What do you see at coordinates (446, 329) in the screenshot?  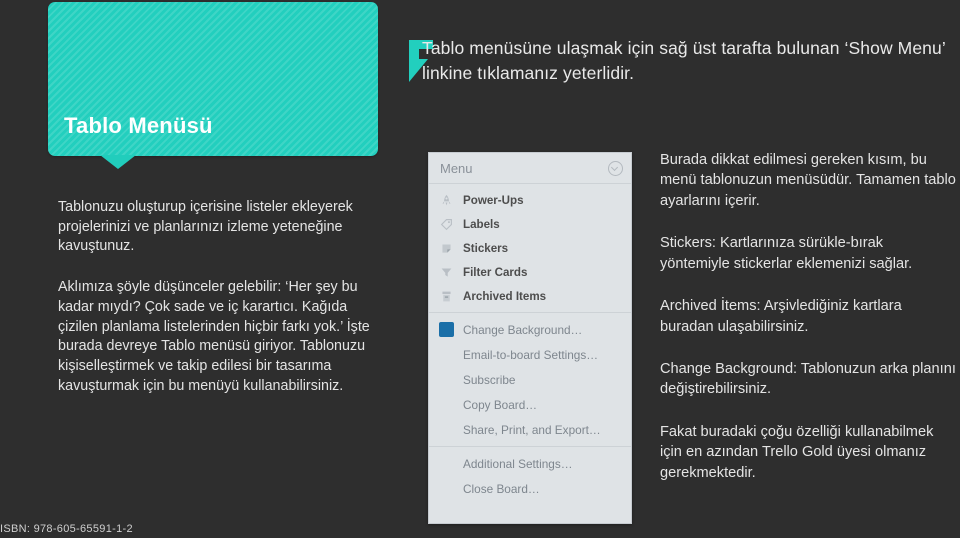 I see `color-swatch-icon` at bounding box center [446, 329].